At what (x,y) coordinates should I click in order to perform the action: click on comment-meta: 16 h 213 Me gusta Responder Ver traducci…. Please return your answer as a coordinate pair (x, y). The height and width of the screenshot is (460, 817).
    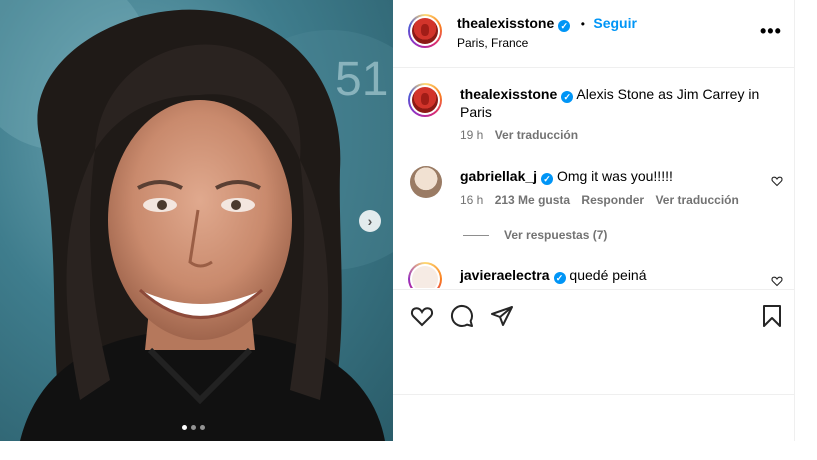
    Looking at the image, I should click on (599, 200).